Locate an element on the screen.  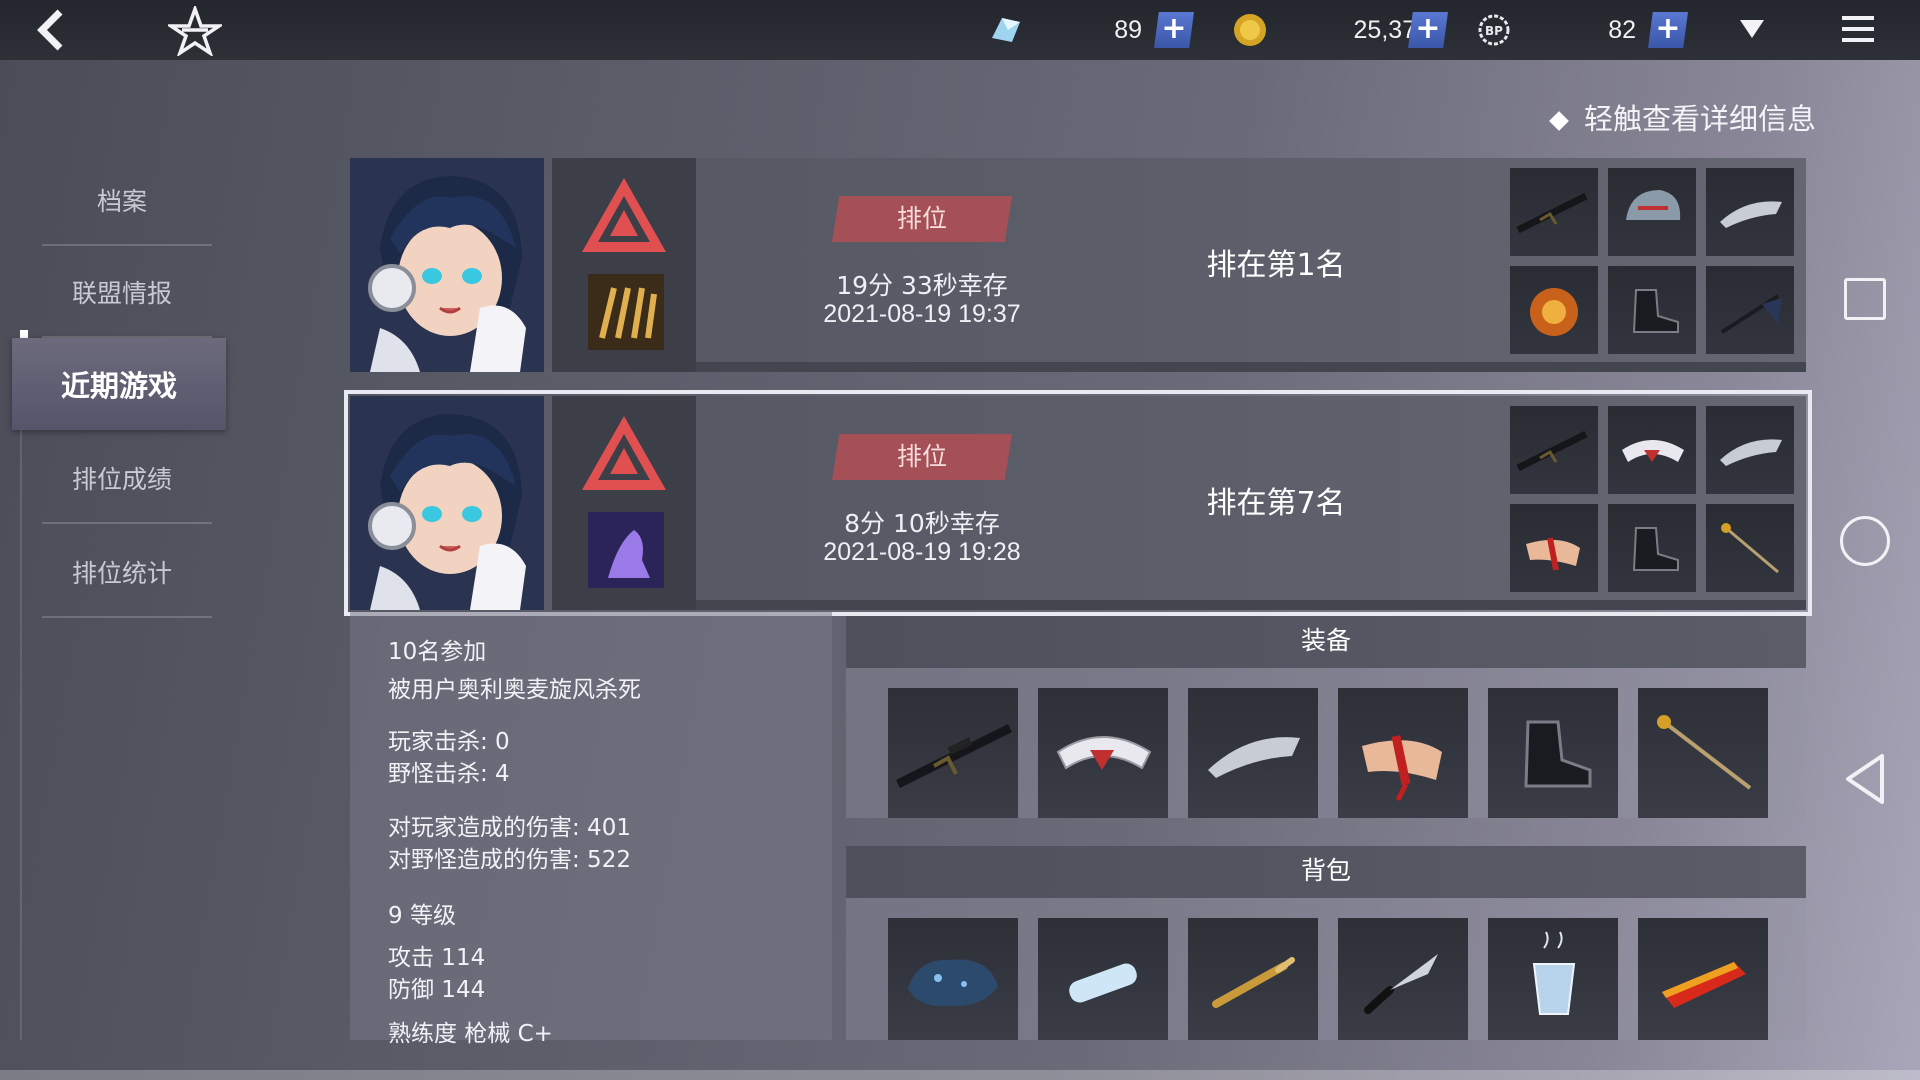
triangle-back-icon is located at coordinates (1865, 779).